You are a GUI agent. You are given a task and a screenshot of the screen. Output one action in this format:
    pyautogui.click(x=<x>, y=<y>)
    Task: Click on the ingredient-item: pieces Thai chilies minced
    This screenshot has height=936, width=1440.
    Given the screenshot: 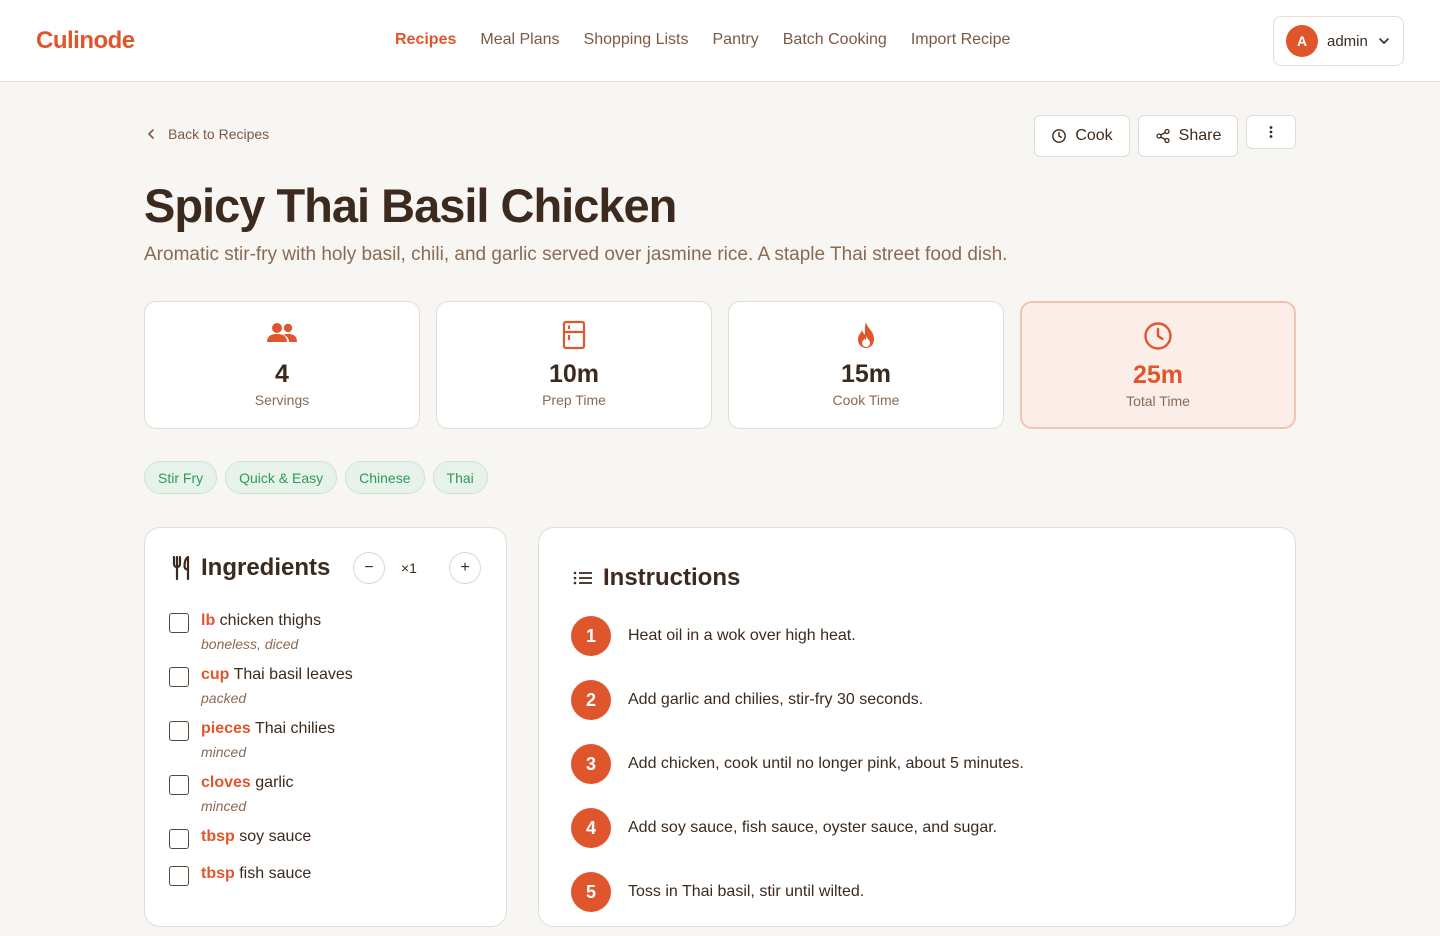 What is the action you would take?
    pyautogui.click(x=261, y=740)
    